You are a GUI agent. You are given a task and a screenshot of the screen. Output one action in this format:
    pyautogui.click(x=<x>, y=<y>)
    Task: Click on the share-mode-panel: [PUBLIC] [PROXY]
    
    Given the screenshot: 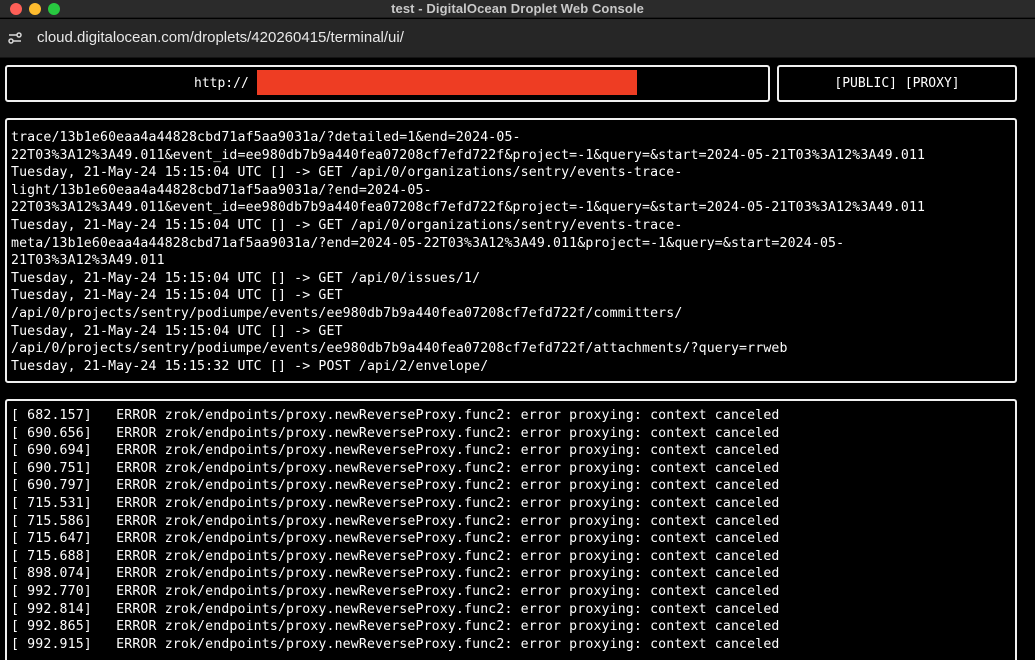 What is the action you would take?
    pyautogui.click(x=897, y=83)
    